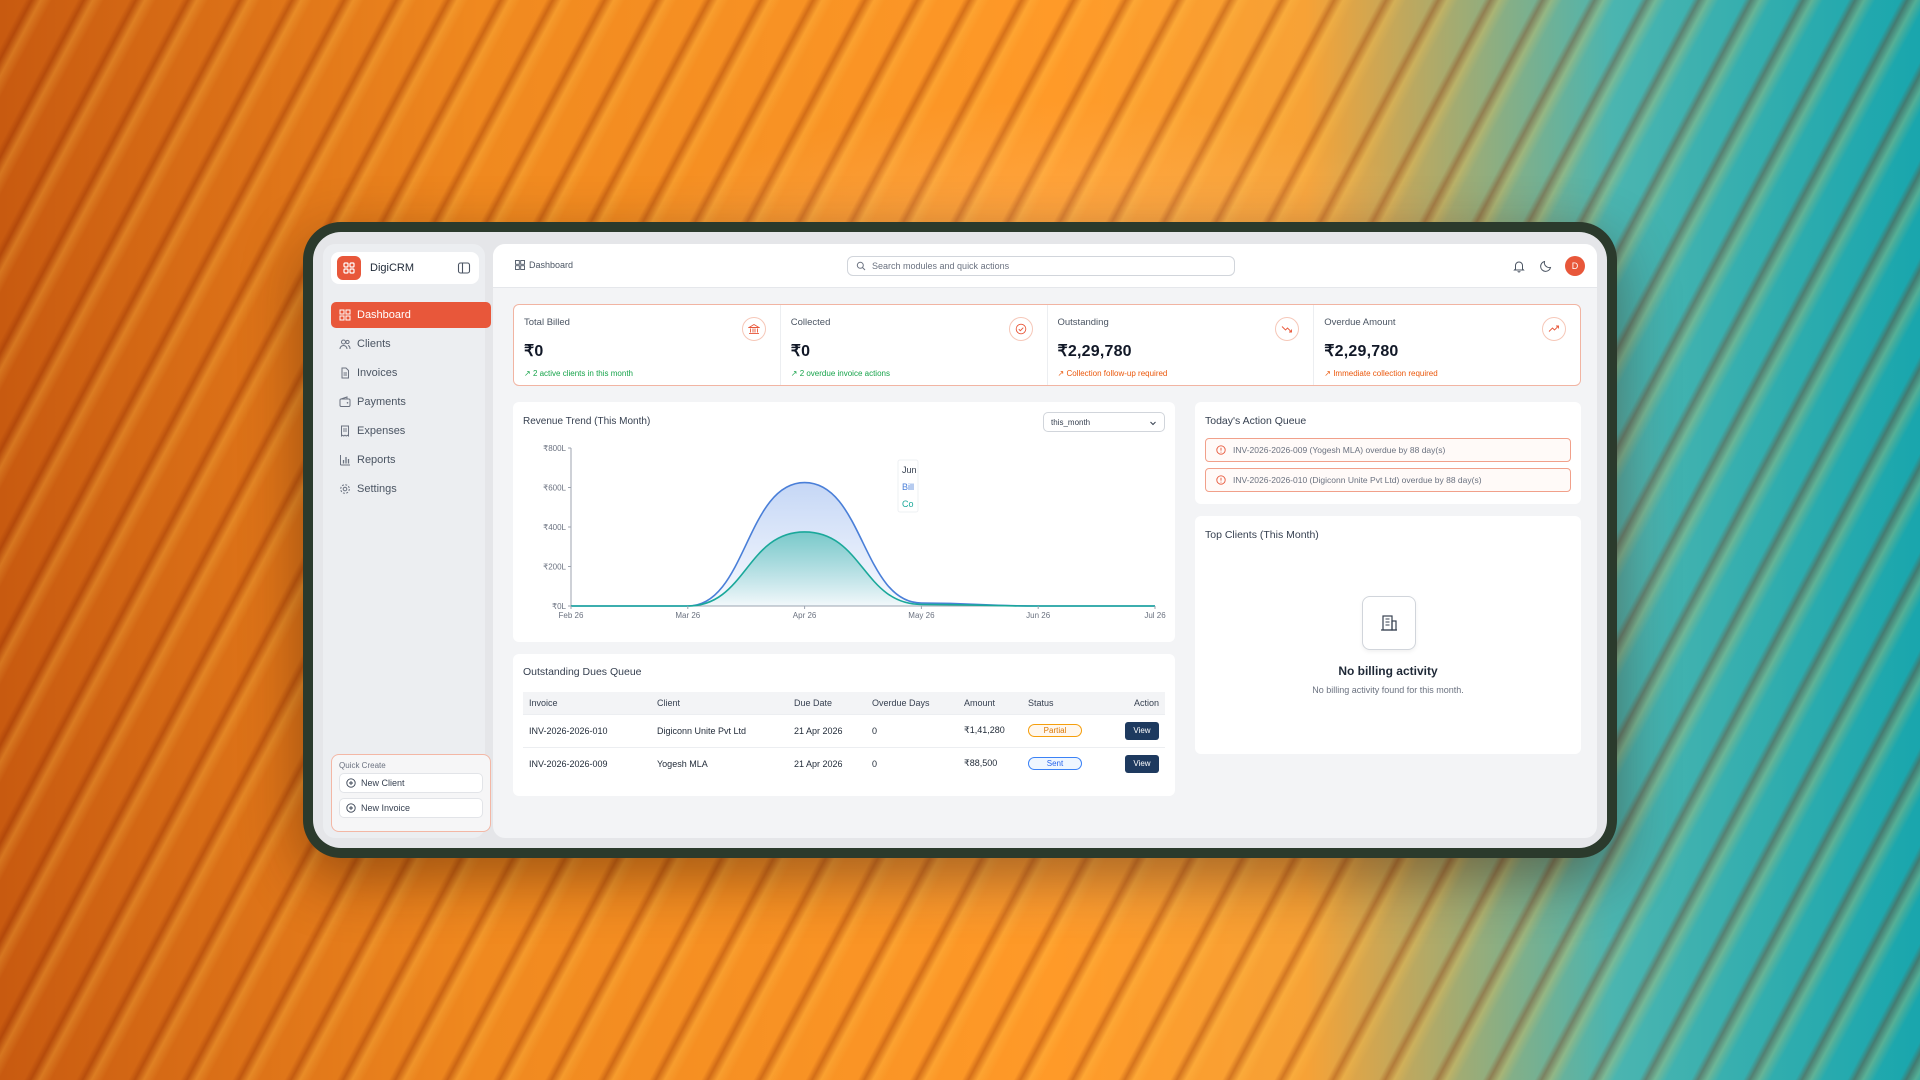 This screenshot has height=1080, width=1920. I want to click on breadcrumb: Dashboard, so click(544, 265).